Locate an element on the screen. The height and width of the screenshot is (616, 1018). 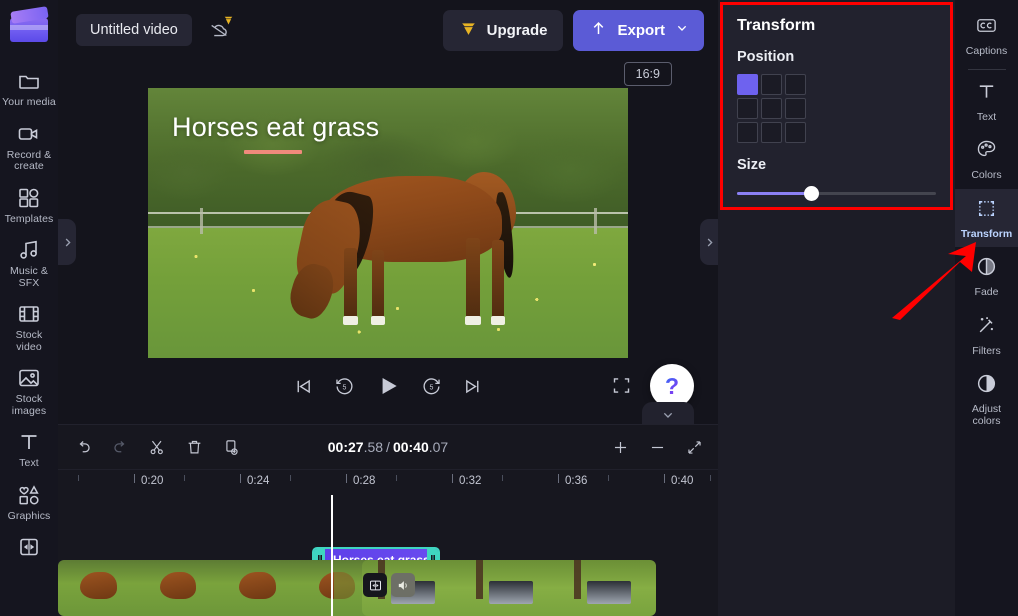
rewind-5-icon: 5 is located at coordinates (344, 385).